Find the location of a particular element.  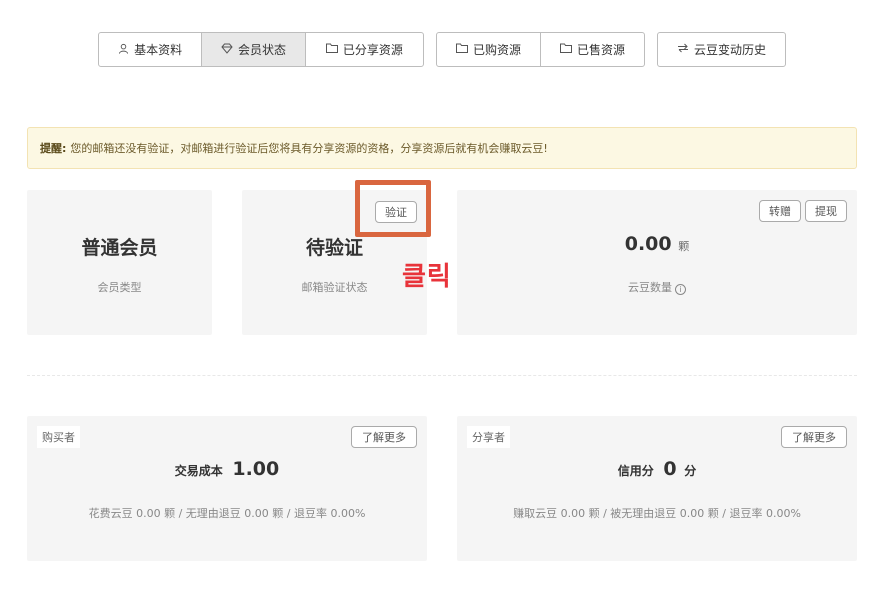

member-type-label: 会员类型 is located at coordinates (119, 287).